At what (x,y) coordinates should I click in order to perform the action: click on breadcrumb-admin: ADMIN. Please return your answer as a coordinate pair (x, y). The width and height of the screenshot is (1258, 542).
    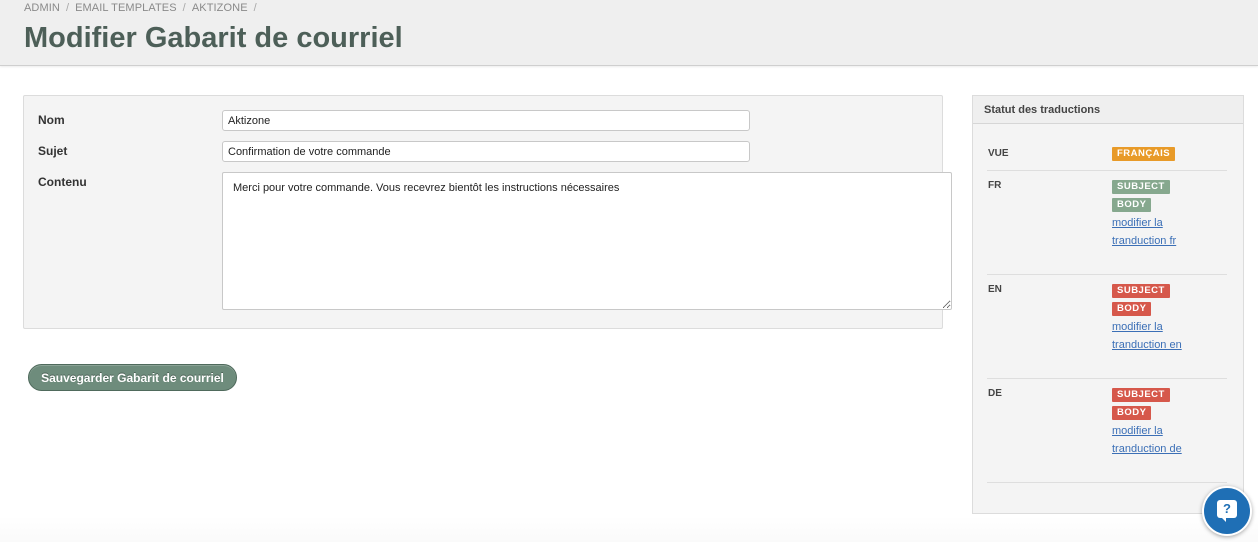
    Looking at the image, I should click on (42, 8).